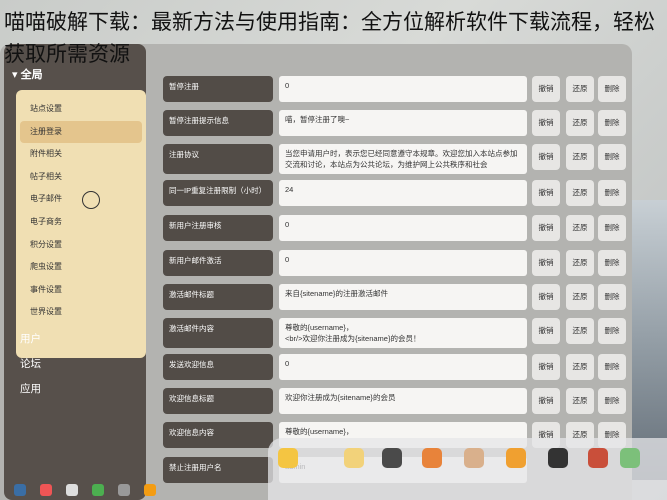 This screenshot has width=667, height=500. Describe the element at coordinates (432, 458) in the screenshot. I see `home-app-icon` at that location.